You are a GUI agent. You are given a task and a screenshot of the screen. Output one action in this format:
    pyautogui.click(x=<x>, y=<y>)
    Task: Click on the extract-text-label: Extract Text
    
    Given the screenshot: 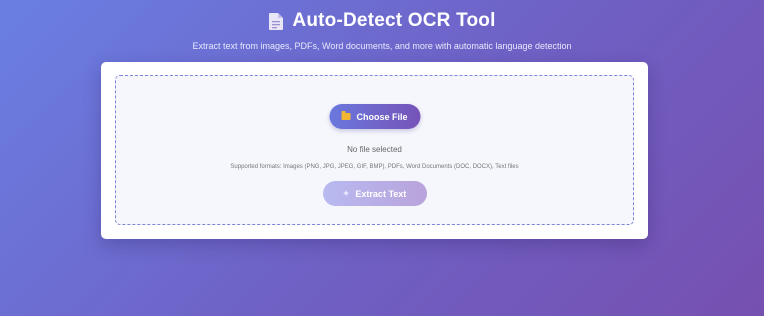 What is the action you would take?
    pyautogui.click(x=381, y=193)
    